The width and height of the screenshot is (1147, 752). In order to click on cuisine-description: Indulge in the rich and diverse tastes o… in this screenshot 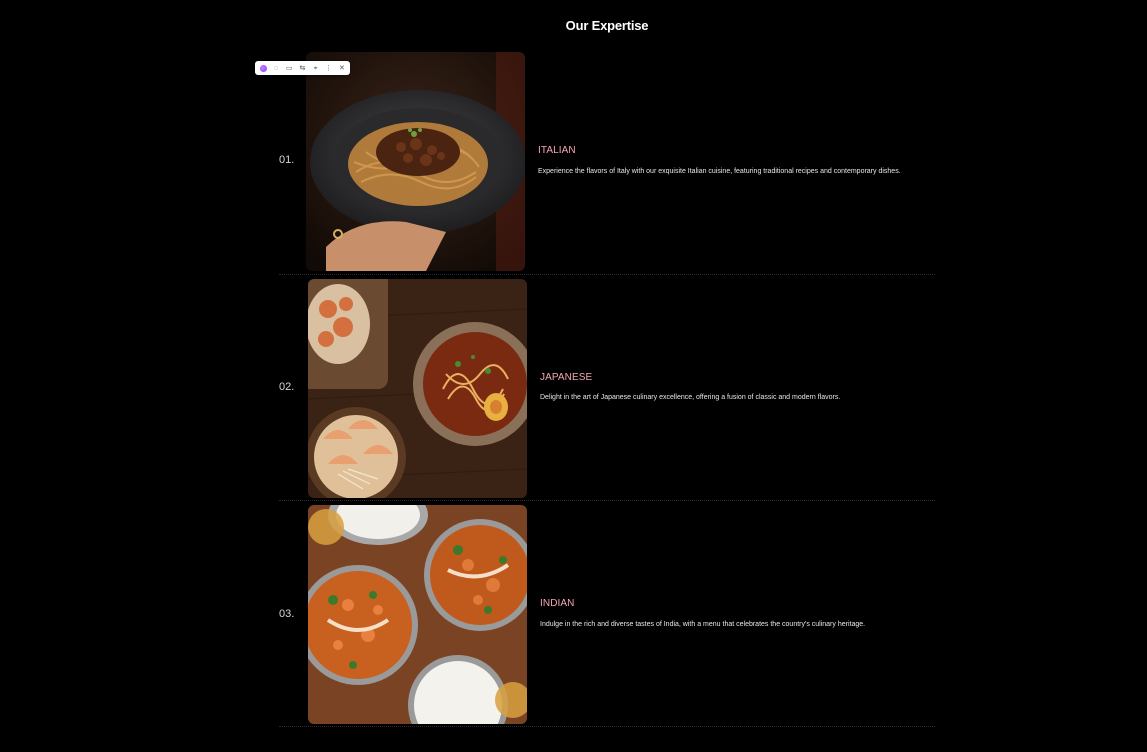, I will do `click(703, 624)`.